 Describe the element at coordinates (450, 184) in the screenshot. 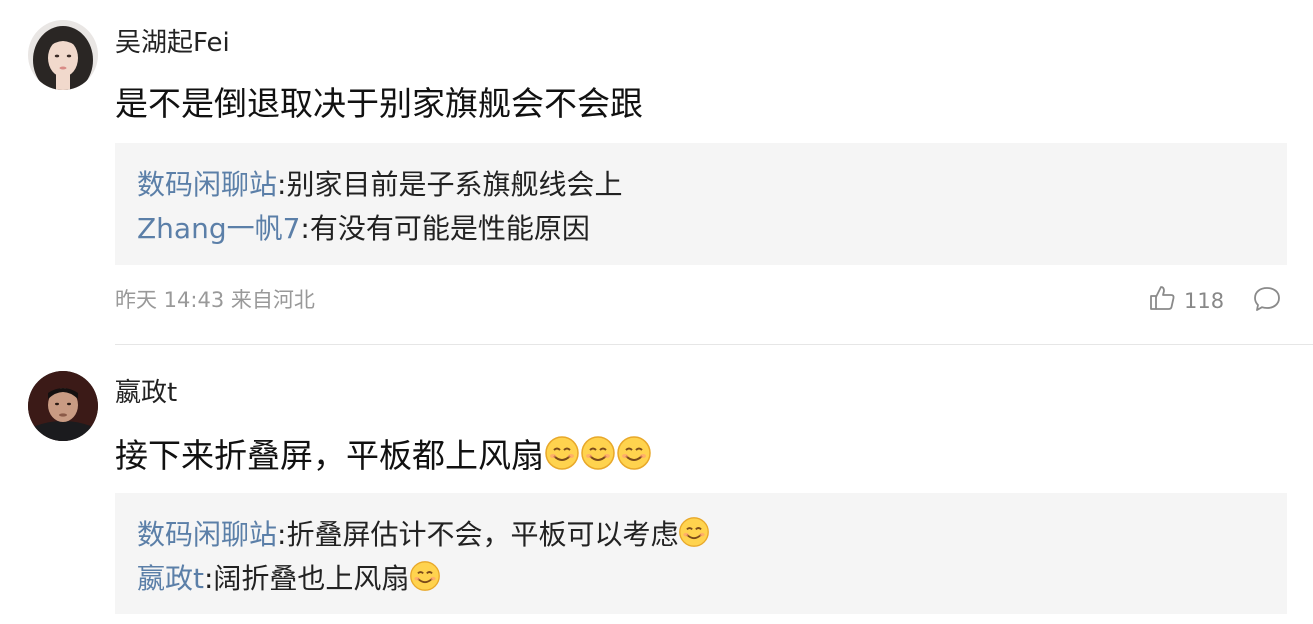

I see `reply-text: :别家目前是子系旗舰线会上` at that location.